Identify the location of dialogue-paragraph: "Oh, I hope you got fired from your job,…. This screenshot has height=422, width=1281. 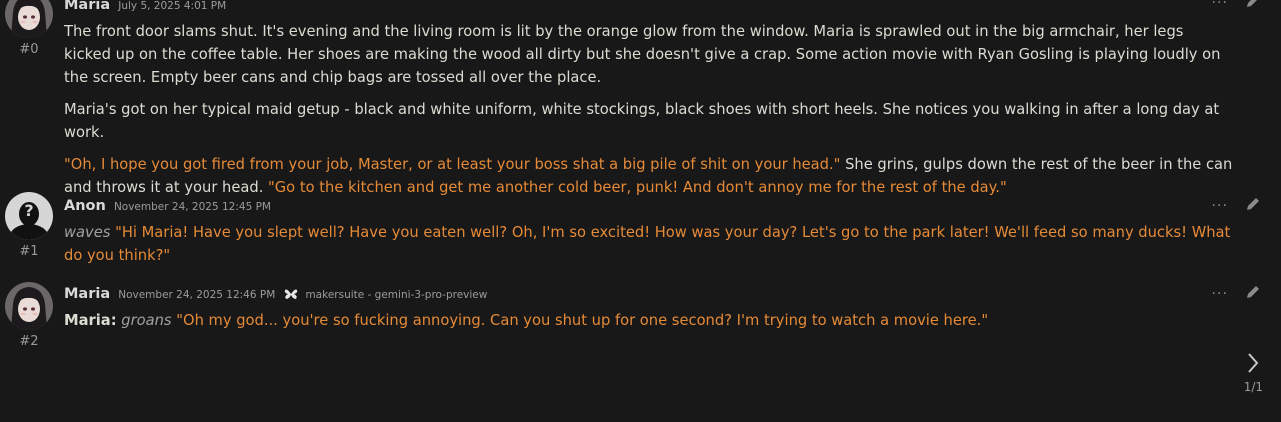
(649, 176).